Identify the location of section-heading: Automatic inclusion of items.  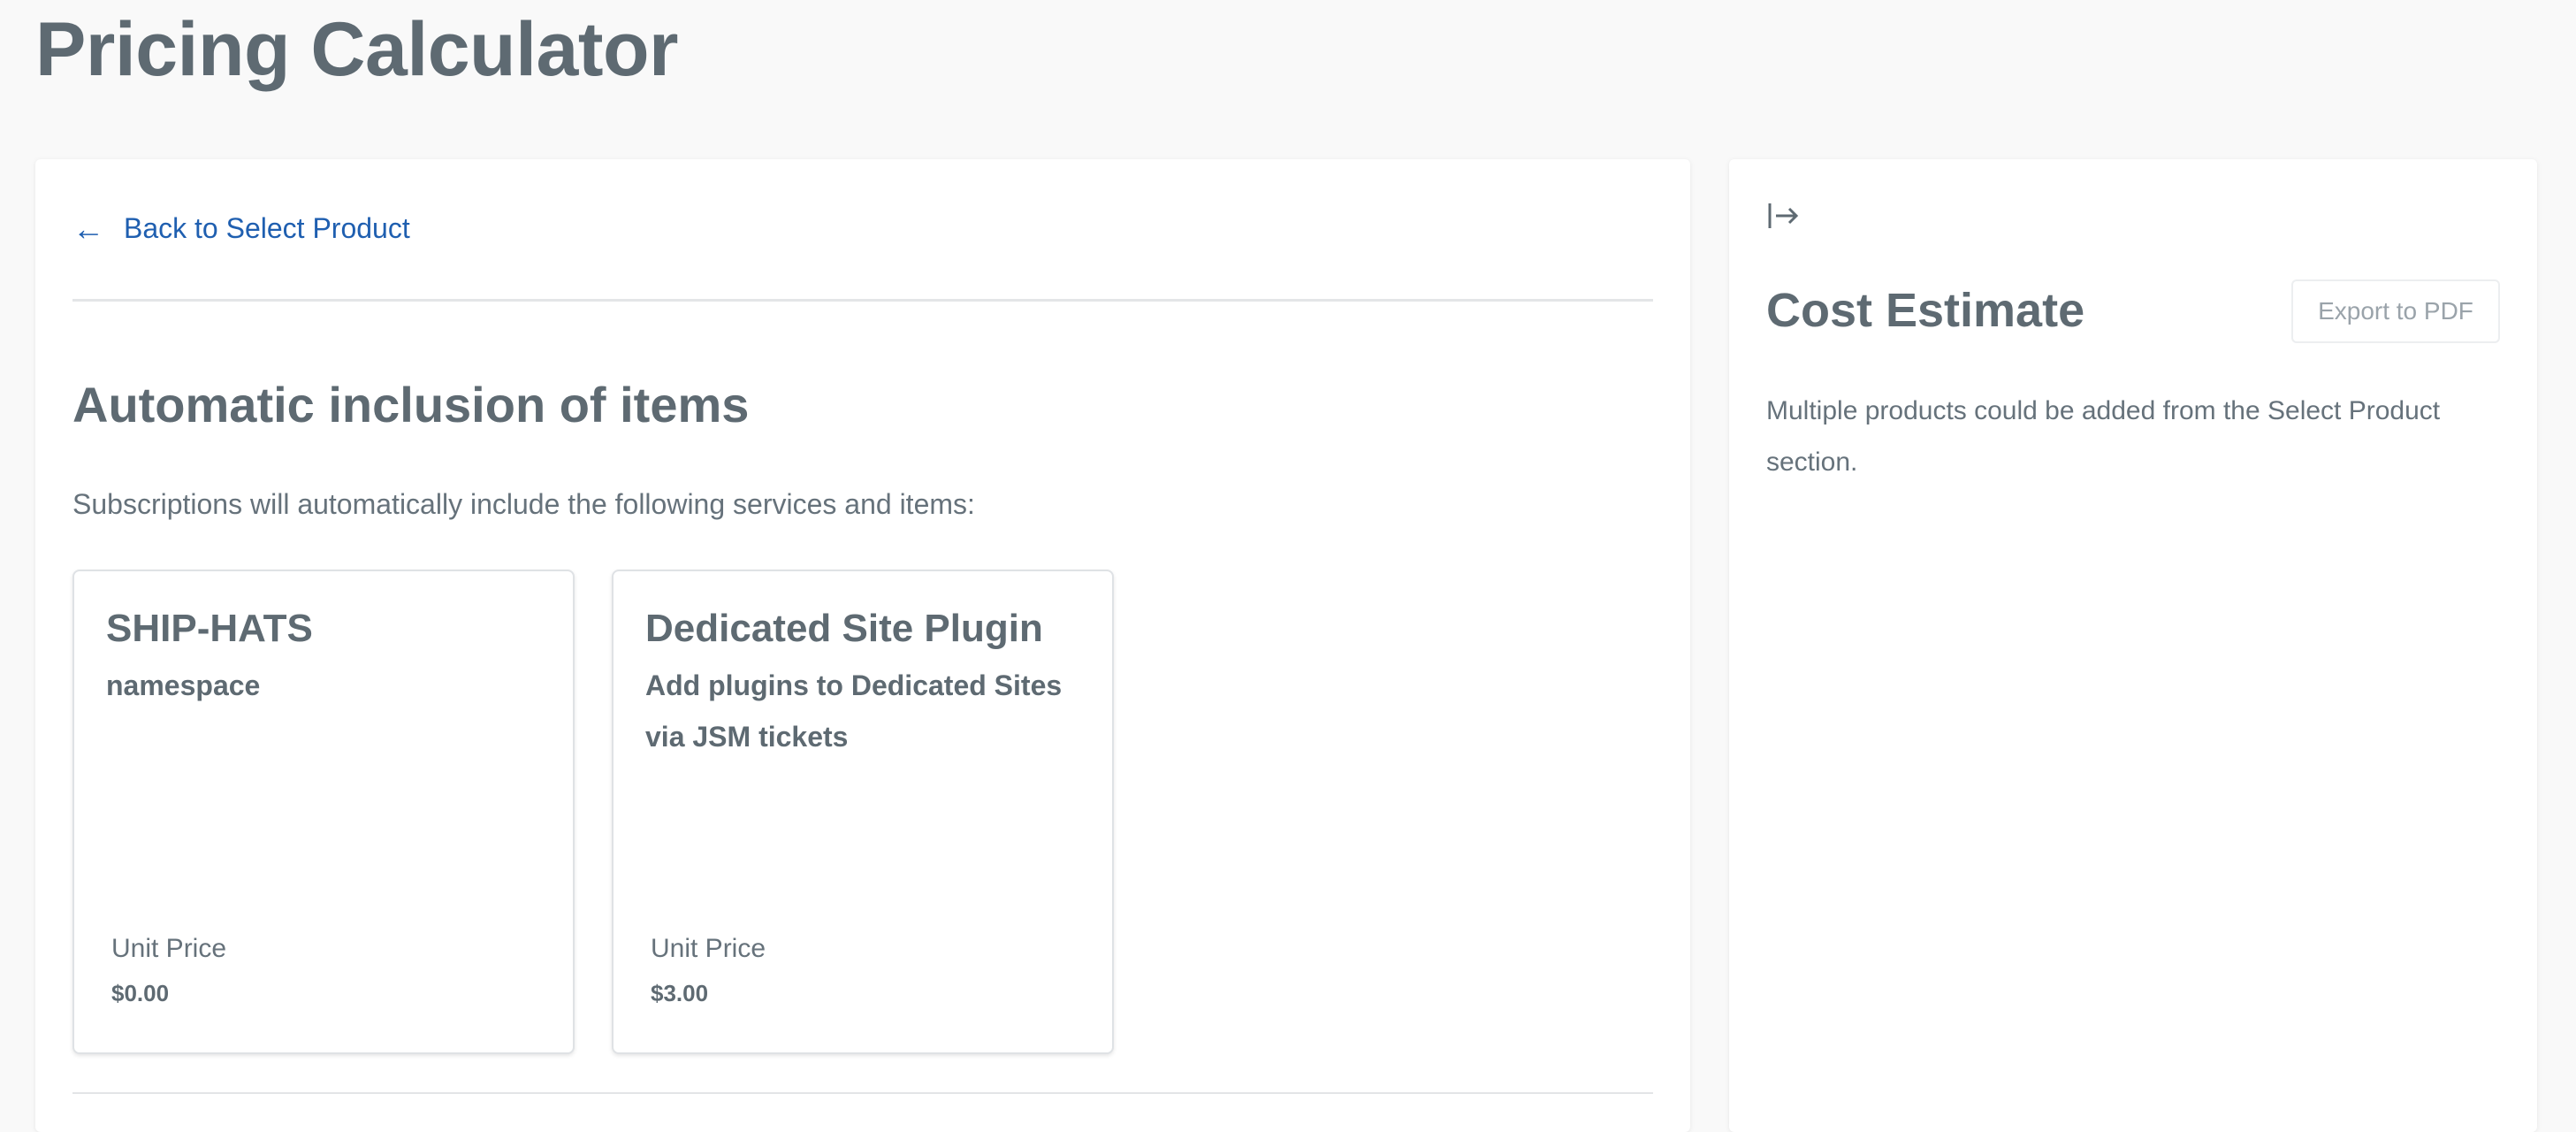
(411, 404).